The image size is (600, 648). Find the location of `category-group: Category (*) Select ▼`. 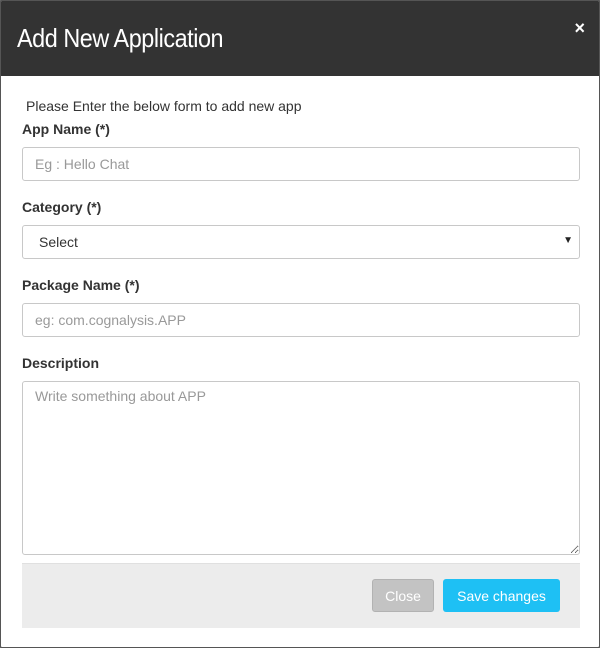

category-group: Category (*) Select ▼ is located at coordinates (301, 229).